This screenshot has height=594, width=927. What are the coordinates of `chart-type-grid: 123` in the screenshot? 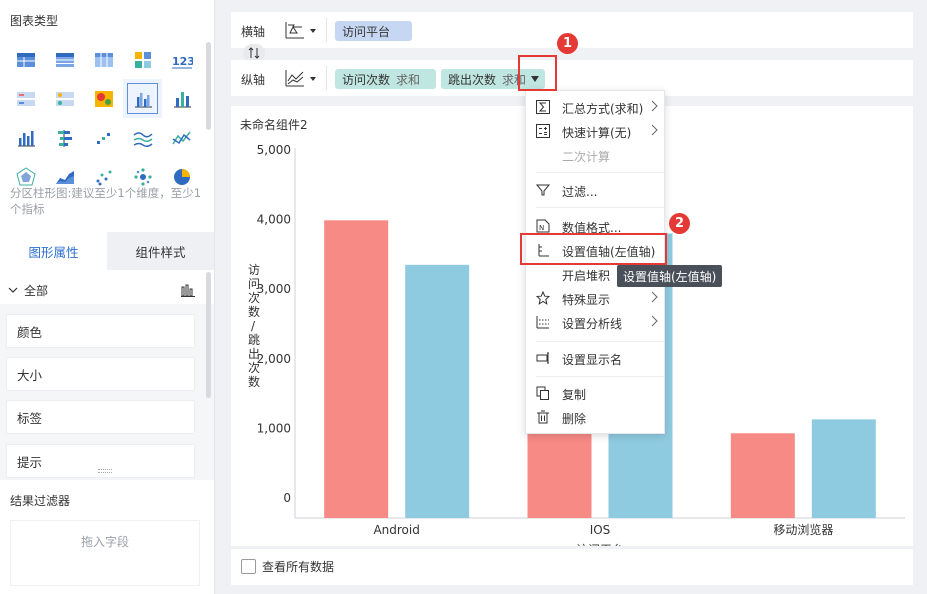 It's located at (104, 118).